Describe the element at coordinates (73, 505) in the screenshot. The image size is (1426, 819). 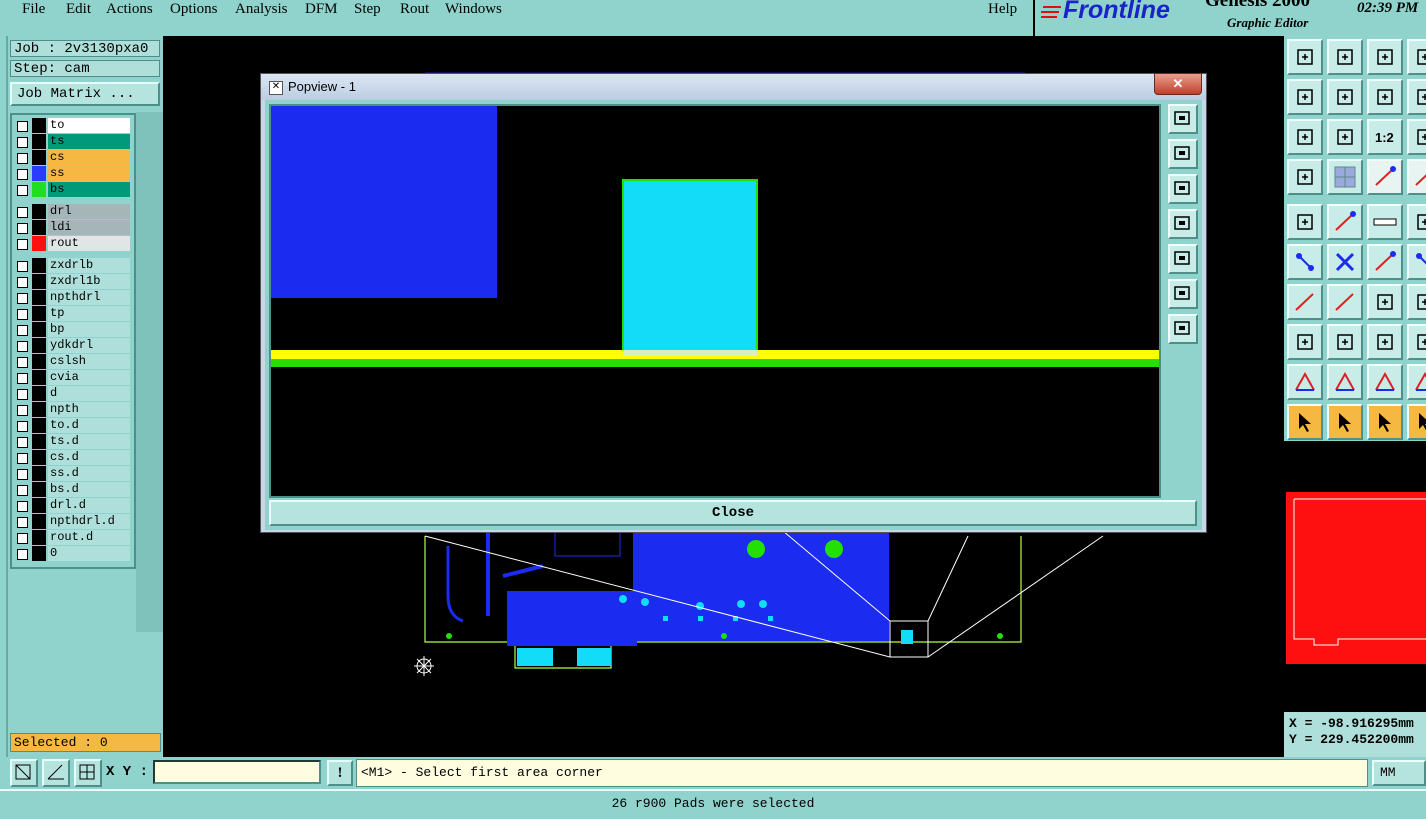
I see `layer-row-drl-d: drl.d` at that location.